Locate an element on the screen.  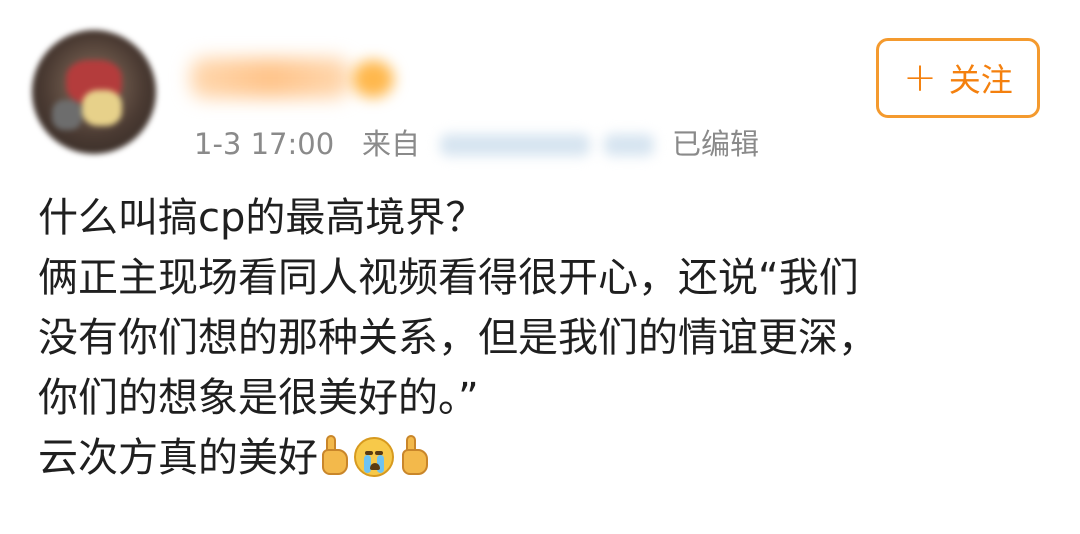
avatar is located at coordinates (94, 92).